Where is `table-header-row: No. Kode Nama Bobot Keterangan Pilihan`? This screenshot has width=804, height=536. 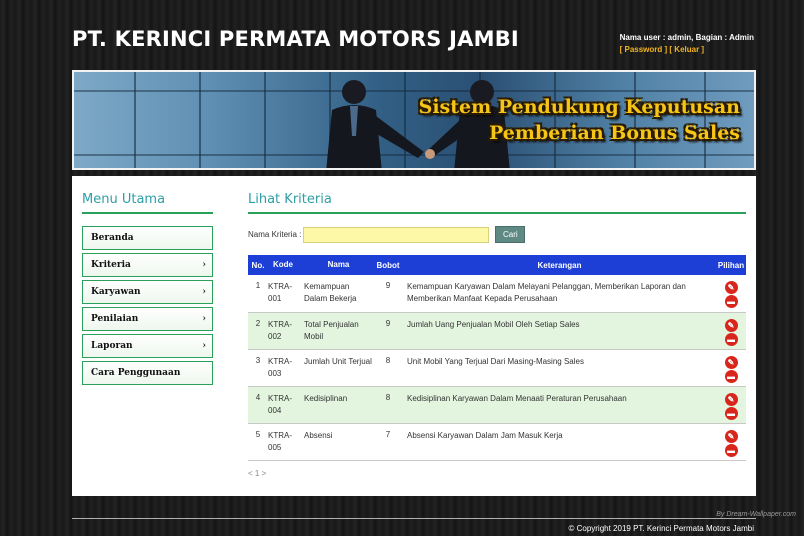 table-header-row: No. Kode Nama Bobot Keterangan Pilihan is located at coordinates (497, 265).